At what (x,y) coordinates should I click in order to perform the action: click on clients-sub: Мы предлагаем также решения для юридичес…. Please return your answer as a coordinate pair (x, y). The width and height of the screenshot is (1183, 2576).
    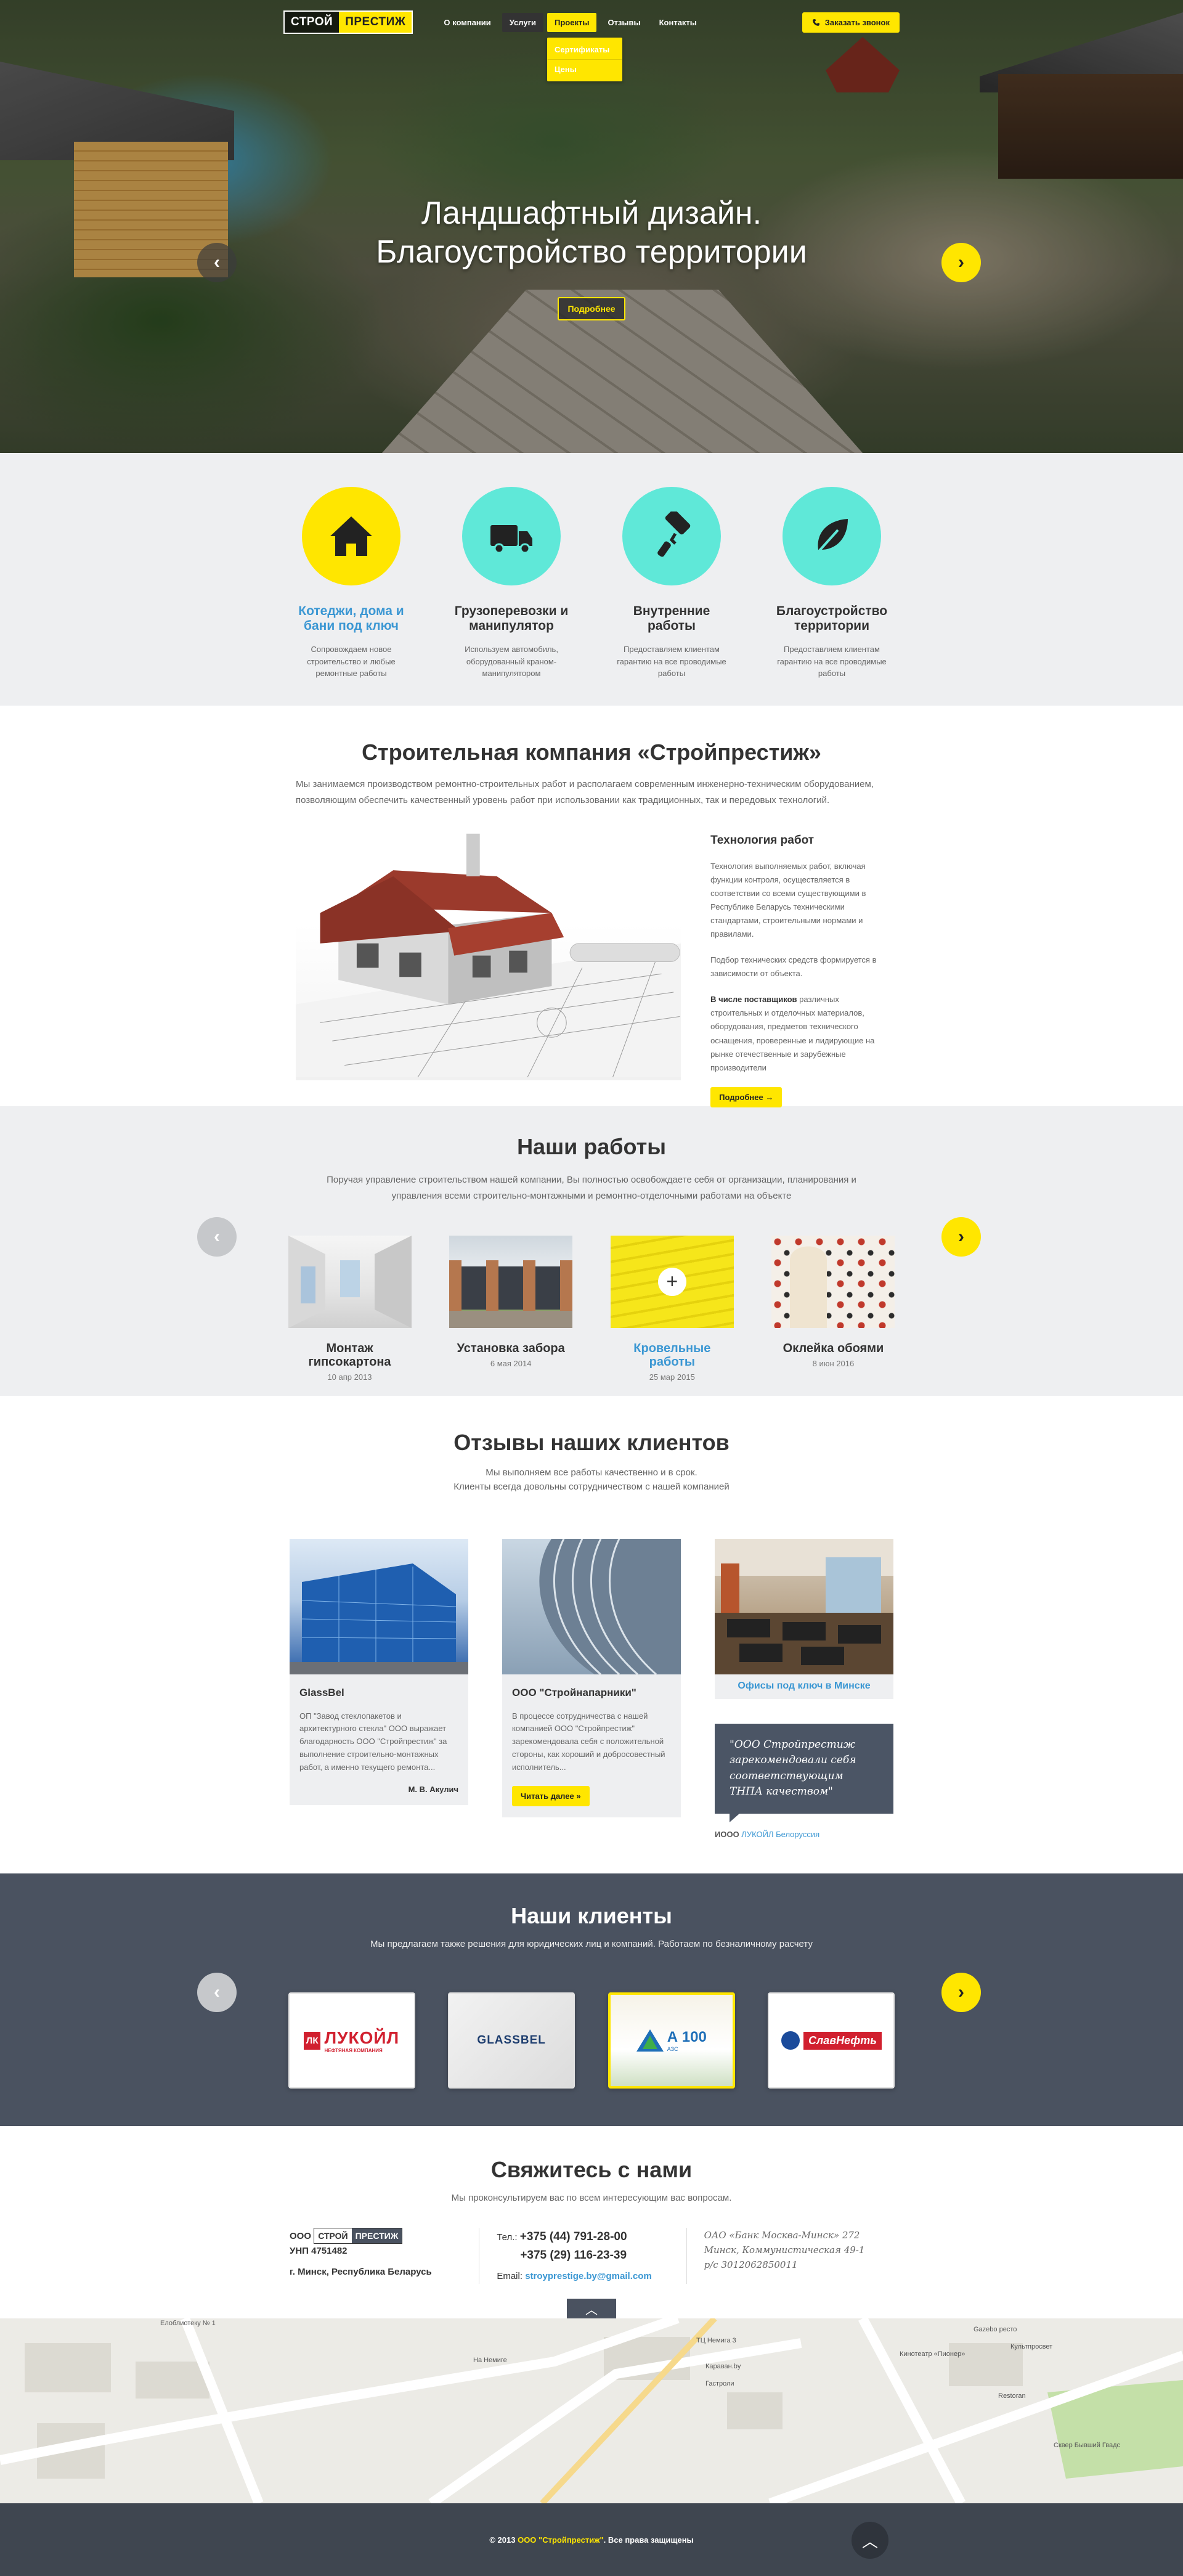
    Looking at the image, I should click on (591, 1944).